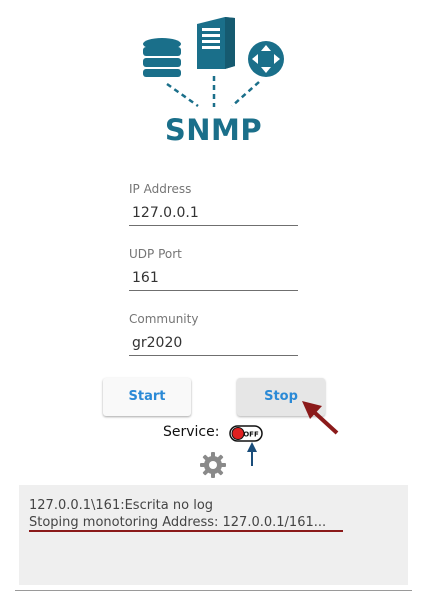 This screenshot has width=427, height=605. Describe the element at coordinates (252, 454) in the screenshot. I see `pointer-arrow-icon` at that location.